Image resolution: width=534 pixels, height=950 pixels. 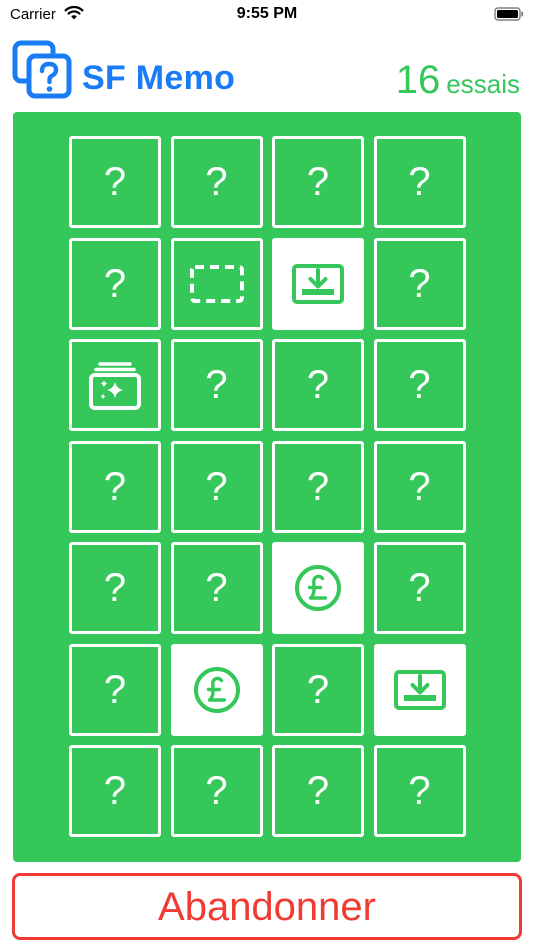 What do you see at coordinates (159, 78) in the screenshot?
I see `app-title: SF Memo` at bounding box center [159, 78].